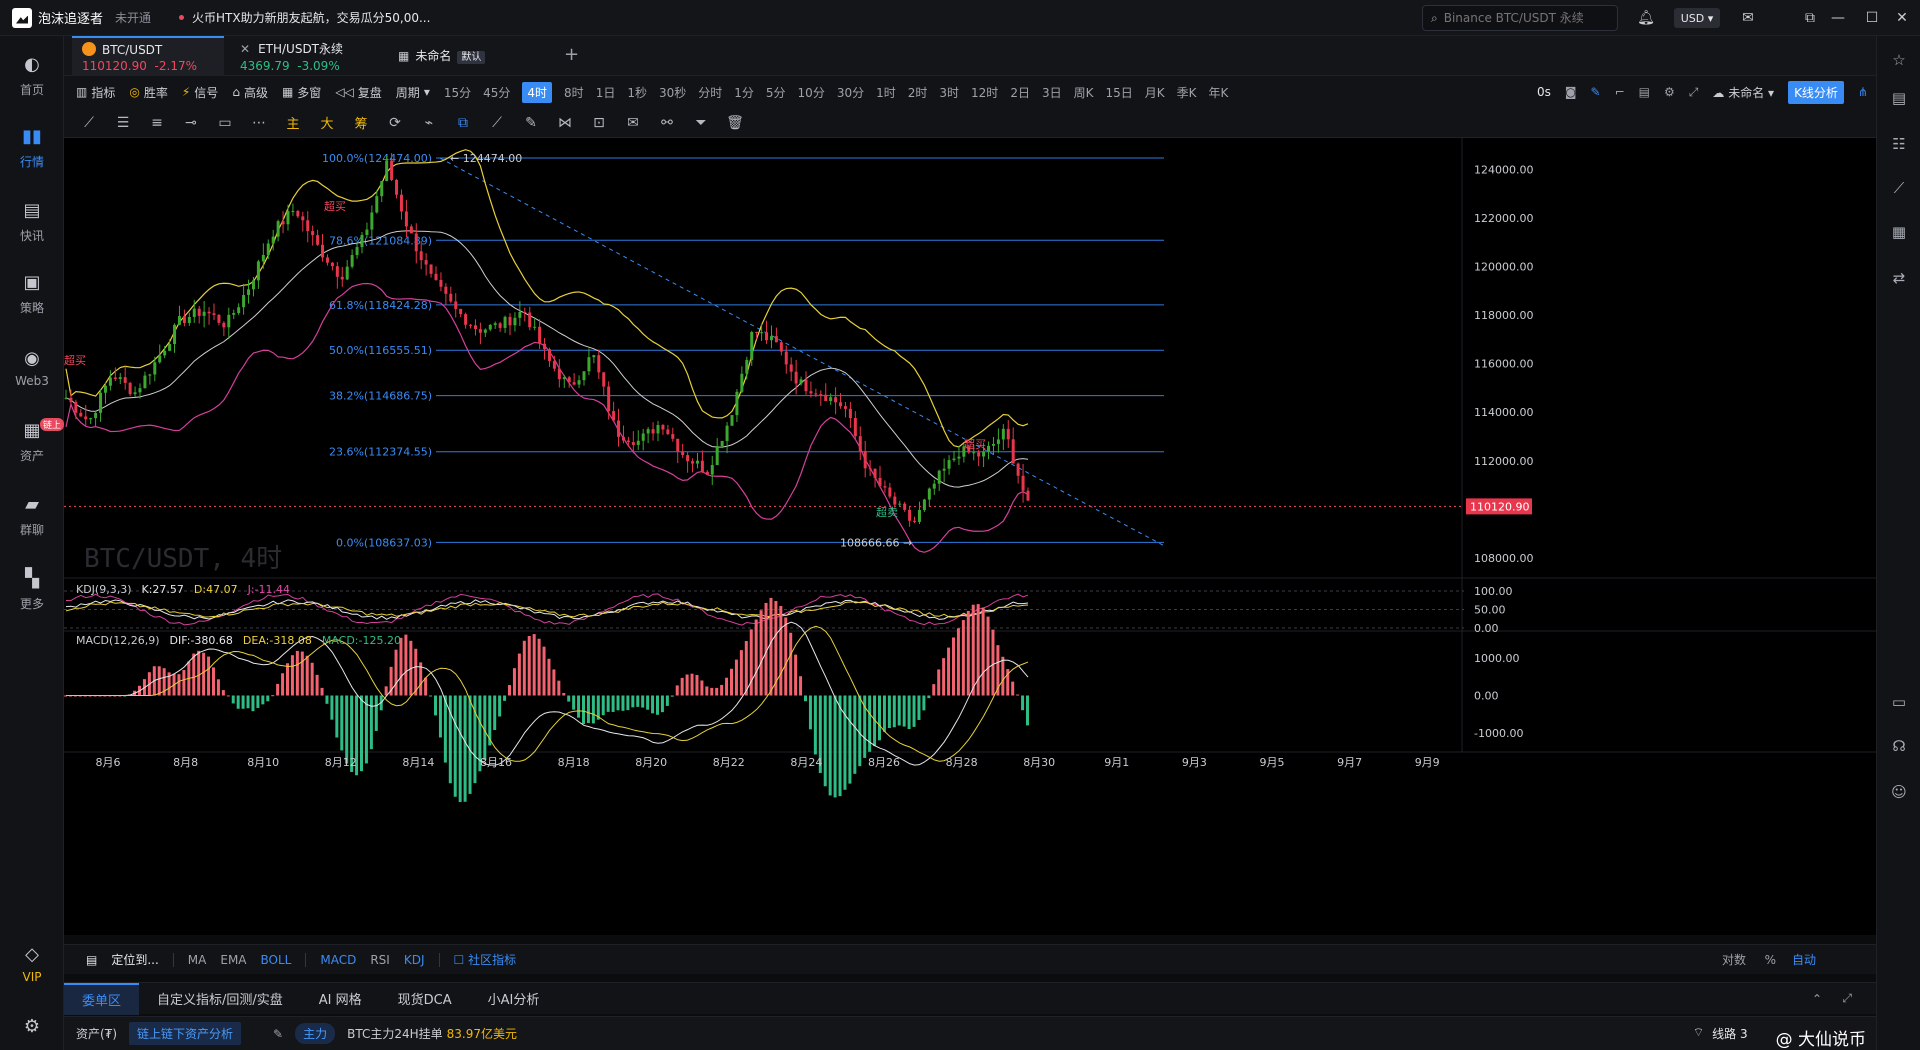 The image size is (1920, 1050). I want to click on percent-toggle: %, so click(1770, 960).